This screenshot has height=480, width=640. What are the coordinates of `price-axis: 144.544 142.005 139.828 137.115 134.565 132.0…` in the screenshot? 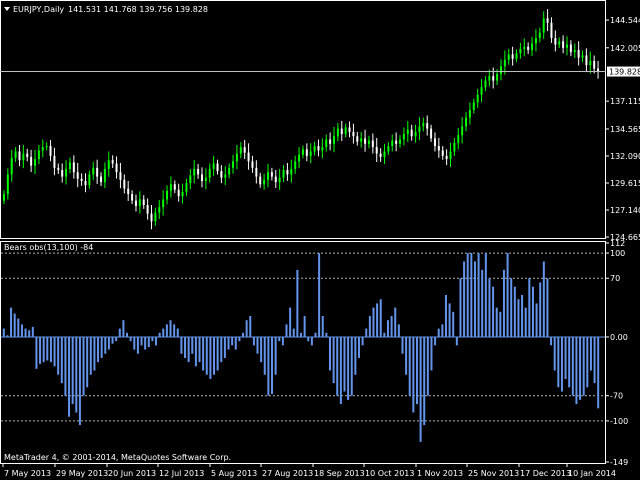 It's located at (622, 129).